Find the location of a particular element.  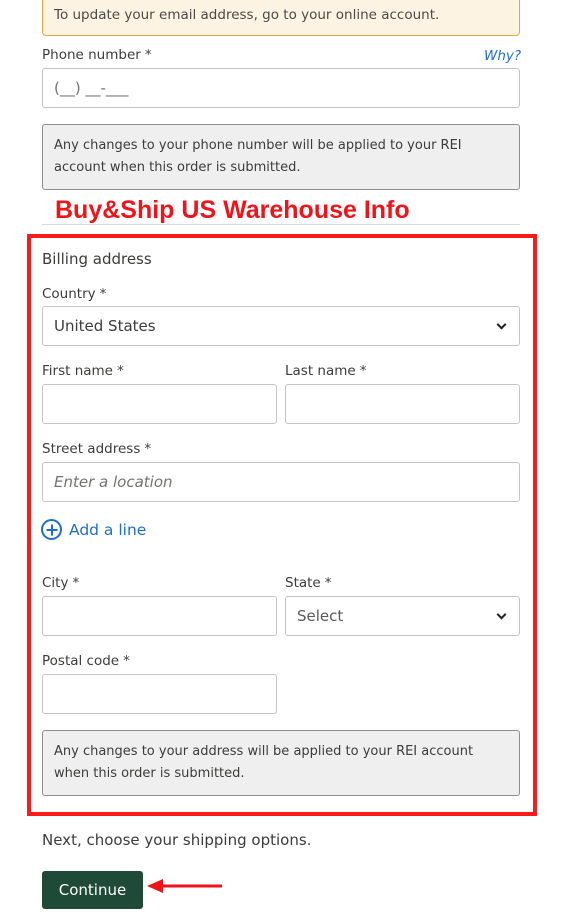

street-placeholder: Enter a location is located at coordinates (113, 482).